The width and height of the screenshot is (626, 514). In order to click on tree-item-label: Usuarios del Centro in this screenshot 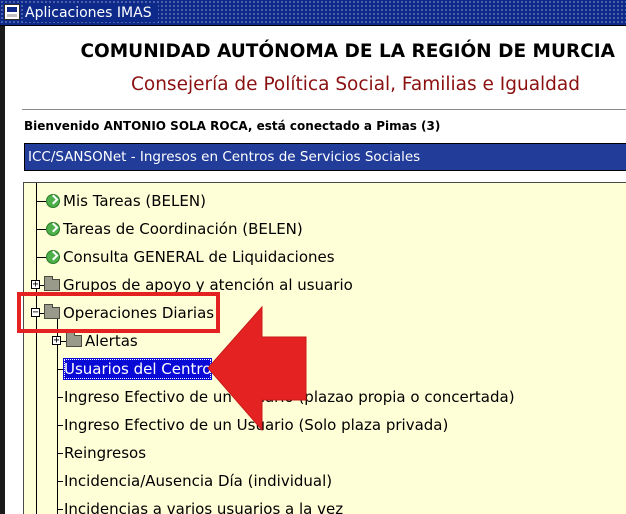, I will do `click(138, 369)`.